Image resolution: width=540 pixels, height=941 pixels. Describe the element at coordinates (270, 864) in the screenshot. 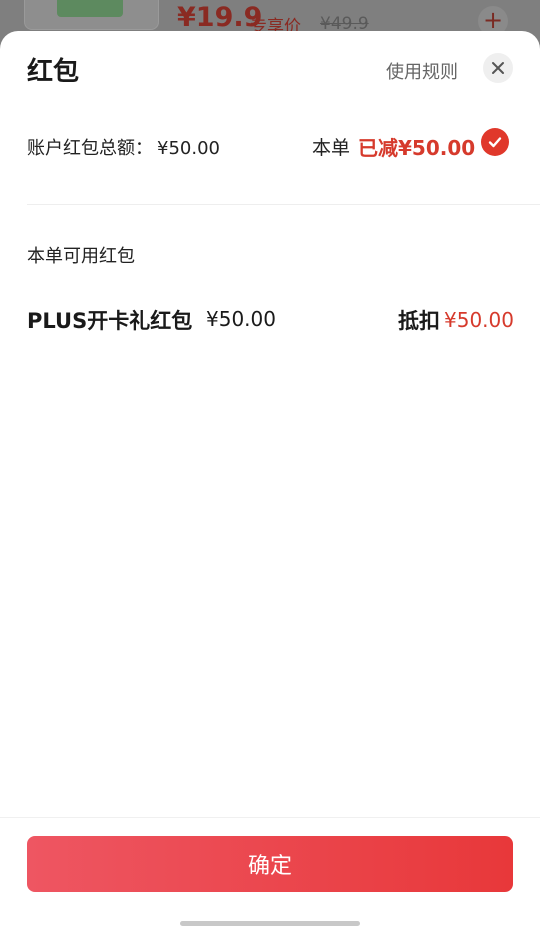

I see `confirm-button: 确定` at that location.